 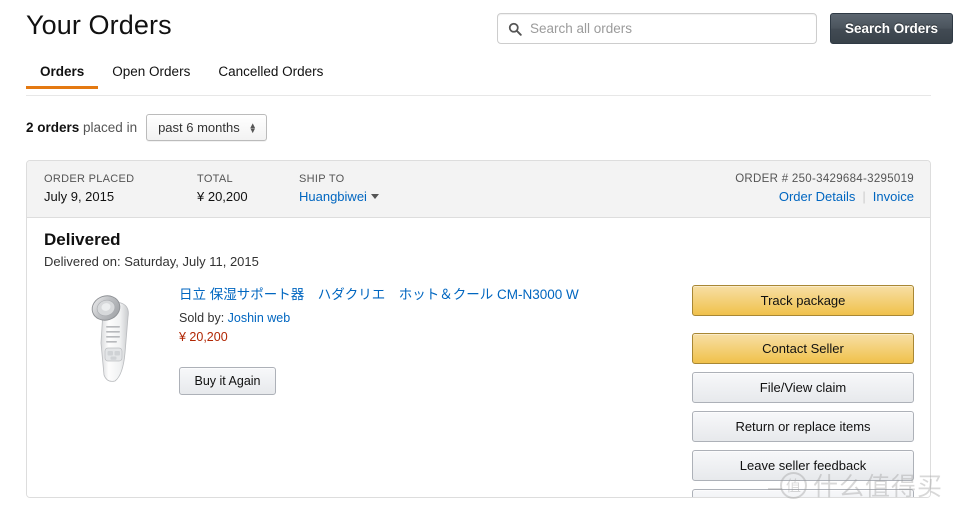 What do you see at coordinates (270, 76) in the screenshot?
I see `tab-cancelled-orders: Cancelled Orders` at bounding box center [270, 76].